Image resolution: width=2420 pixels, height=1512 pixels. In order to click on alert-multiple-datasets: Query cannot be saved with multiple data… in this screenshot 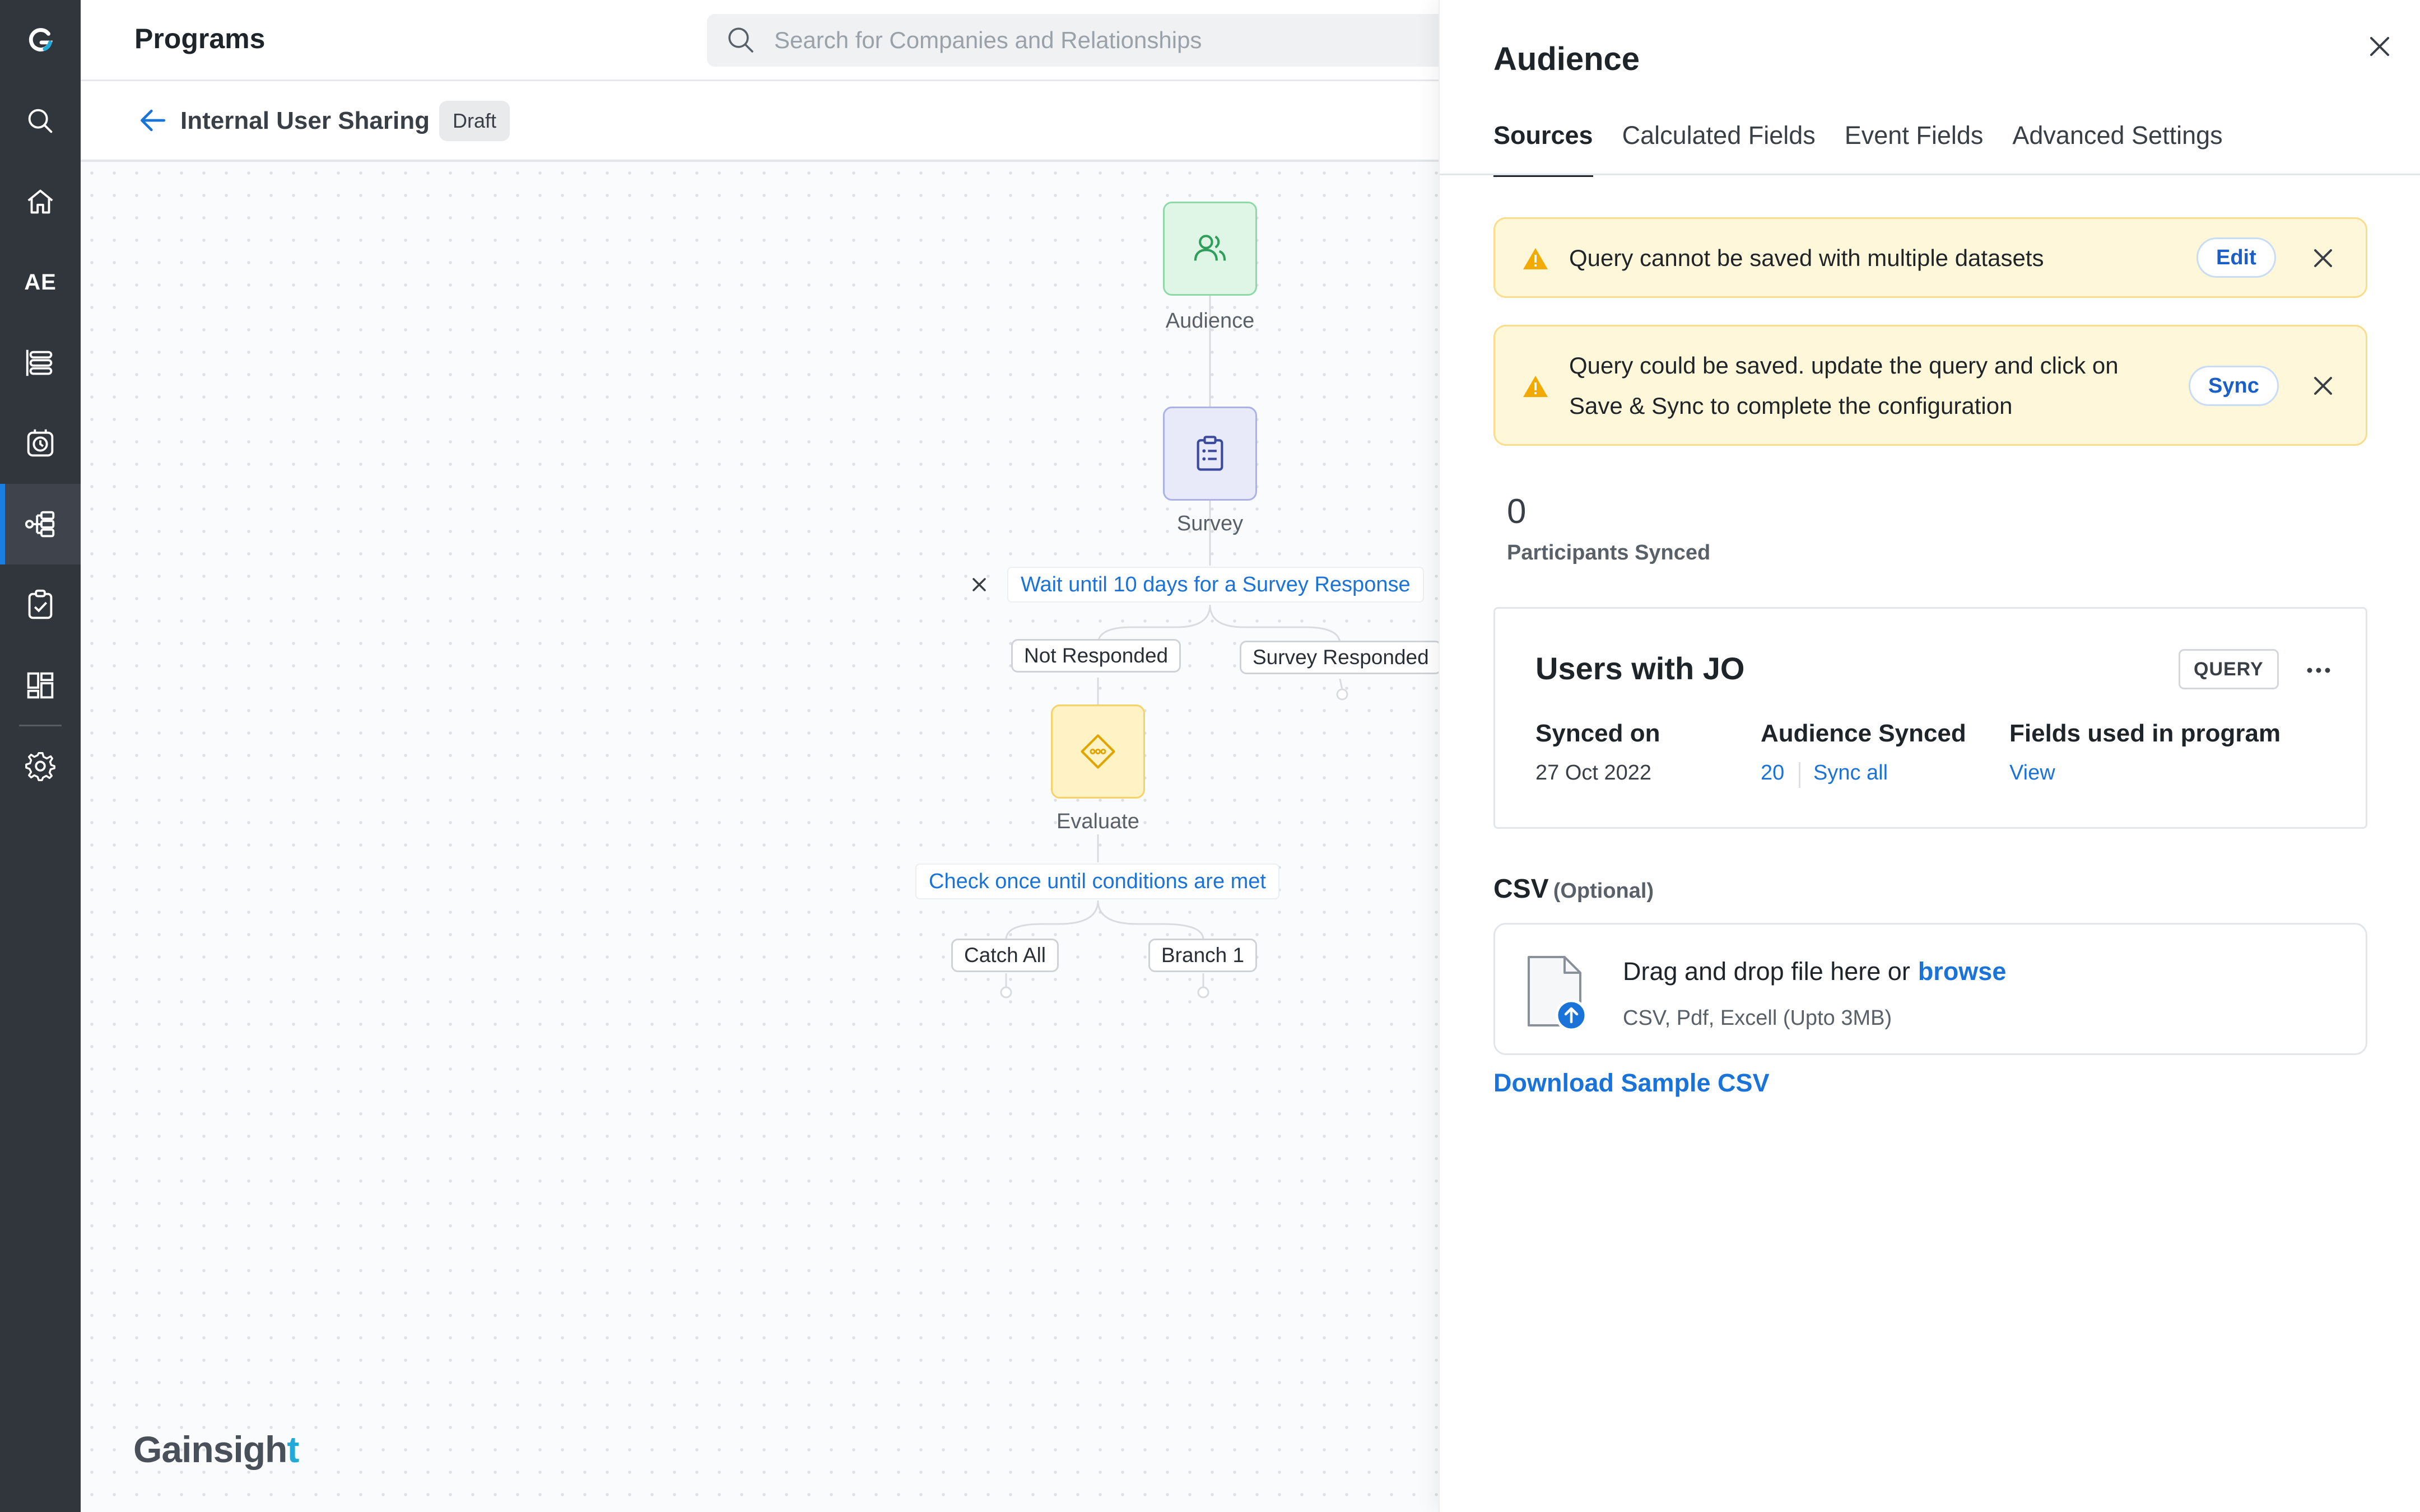, I will do `click(1930, 258)`.